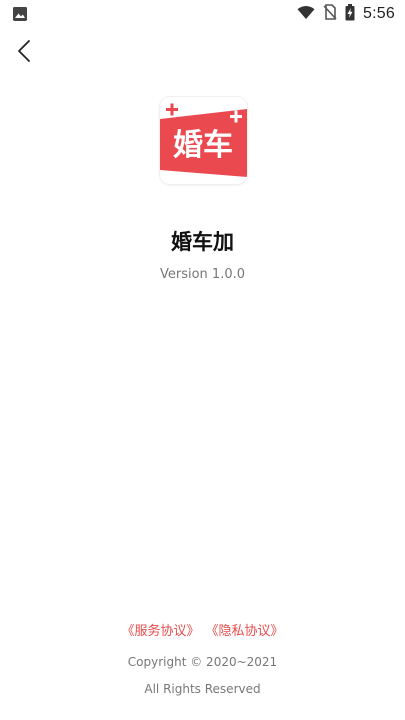 The image size is (405, 720). What do you see at coordinates (202, 274) in the screenshot?
I see `app-version: Version 1.0.0` at bounding box center [202, 274].